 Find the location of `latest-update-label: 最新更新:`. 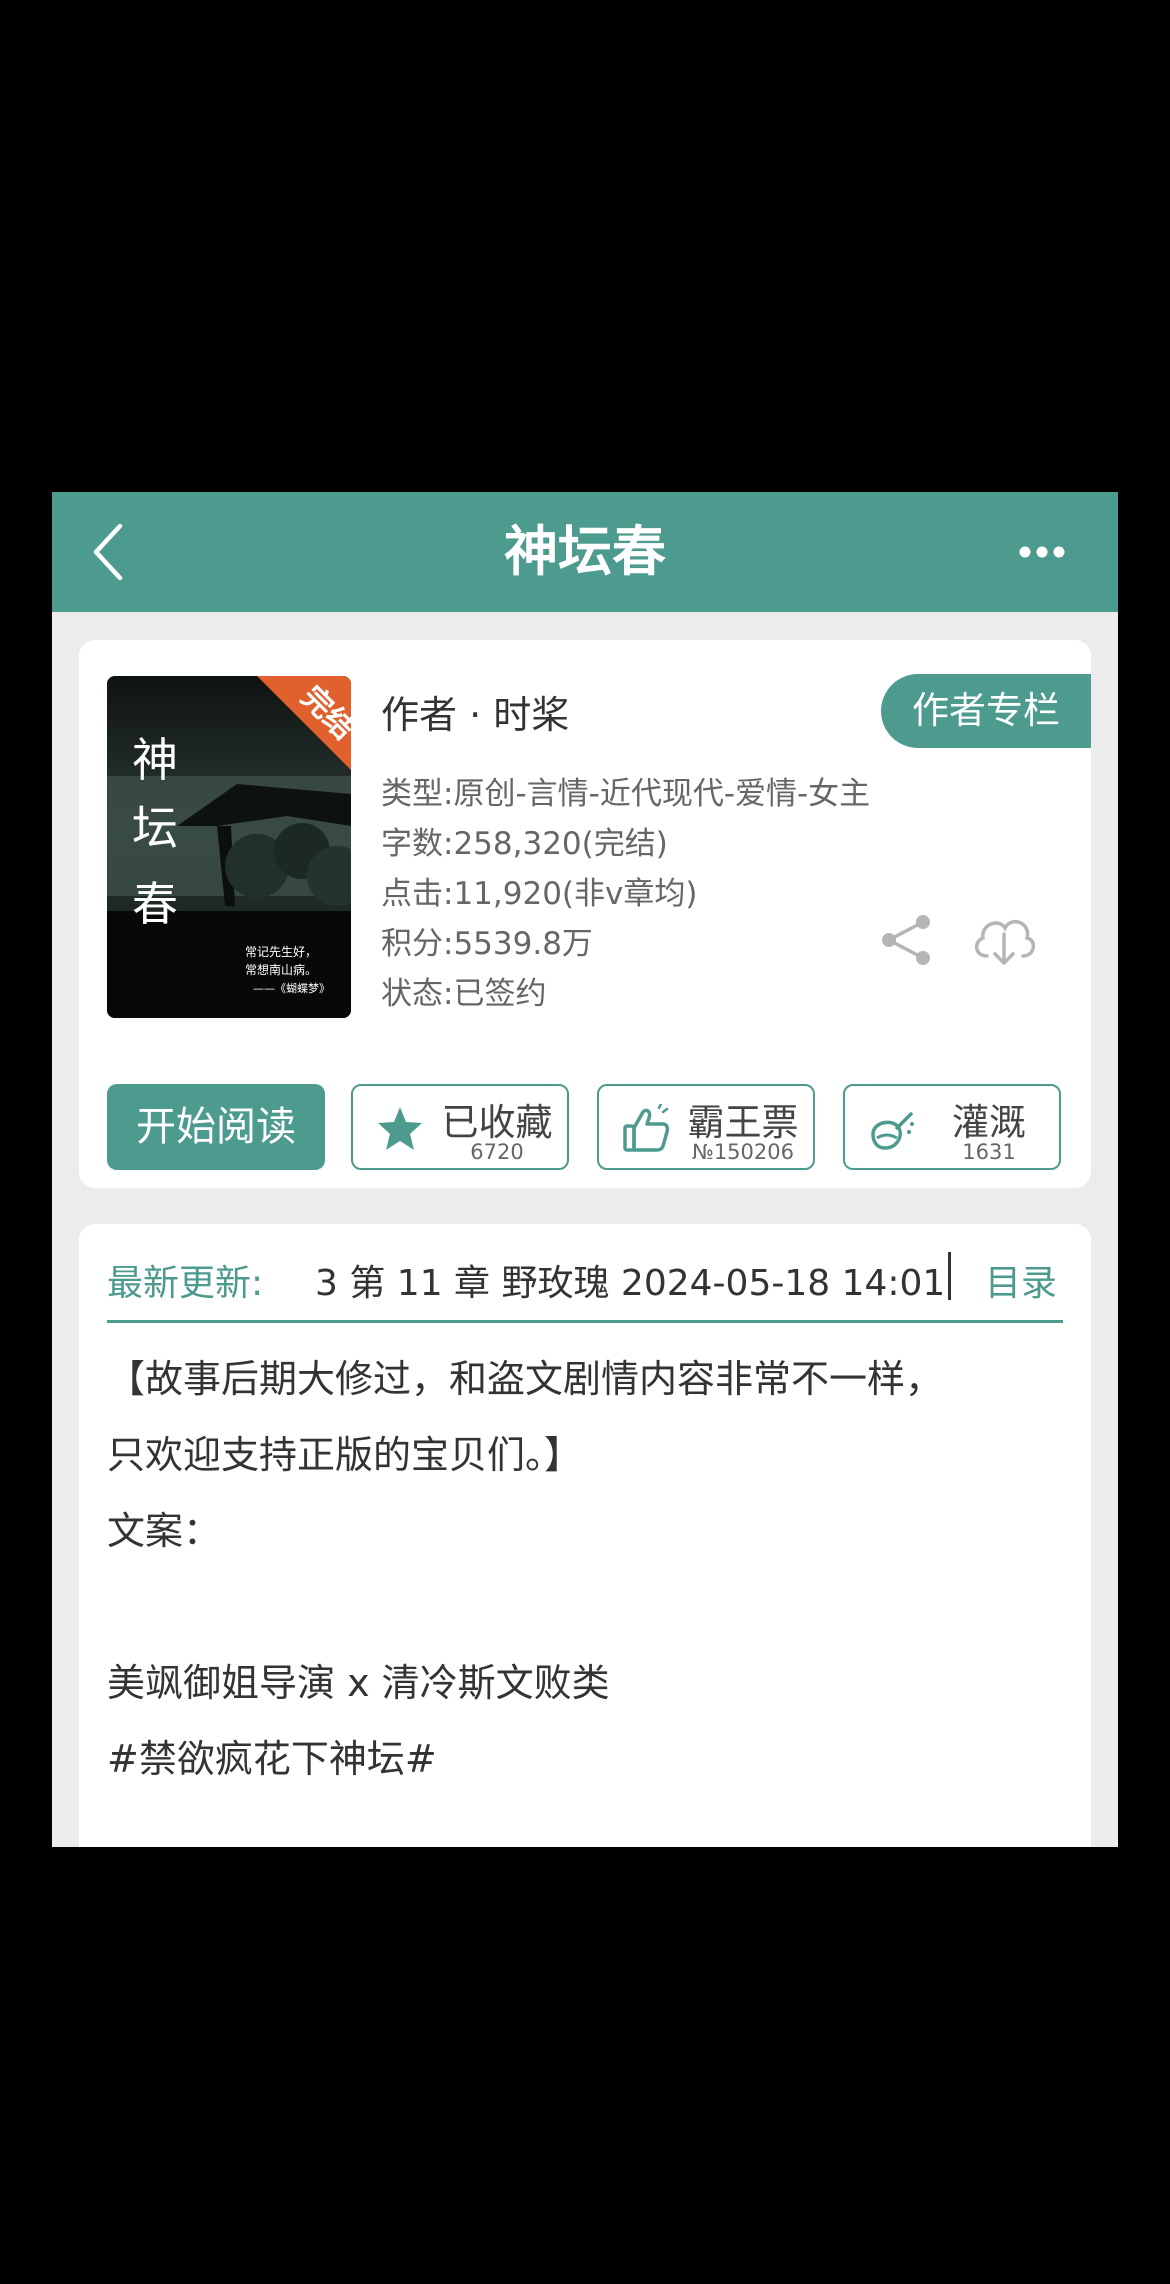

latest-update-label: 最新更新: is located at coordinates (185, 1283).